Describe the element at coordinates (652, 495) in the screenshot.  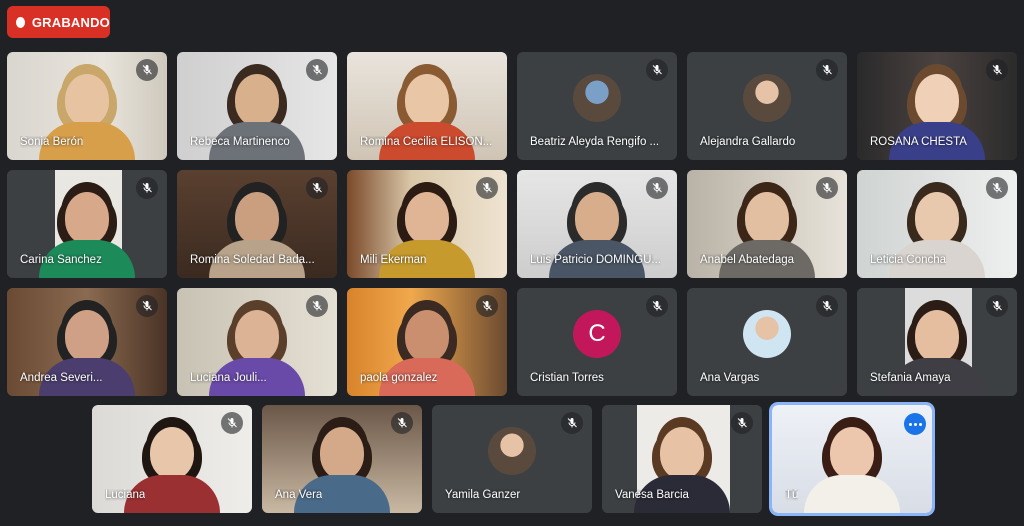
I see `participant-name: Vanesa Barcia` at that location.